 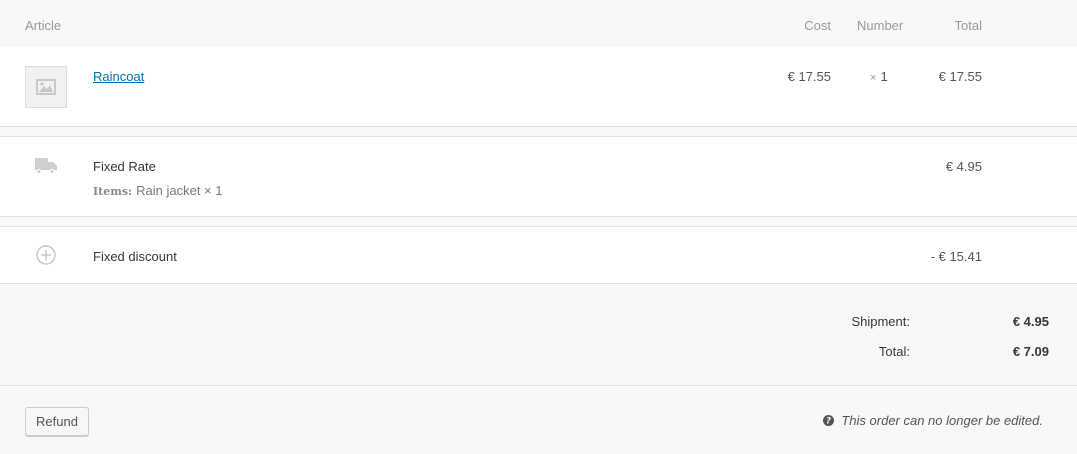 What do you see at coordinates (879, 76) in the screenshot?
I see `item-quantity: × 1` at bounding box center [879, 76].